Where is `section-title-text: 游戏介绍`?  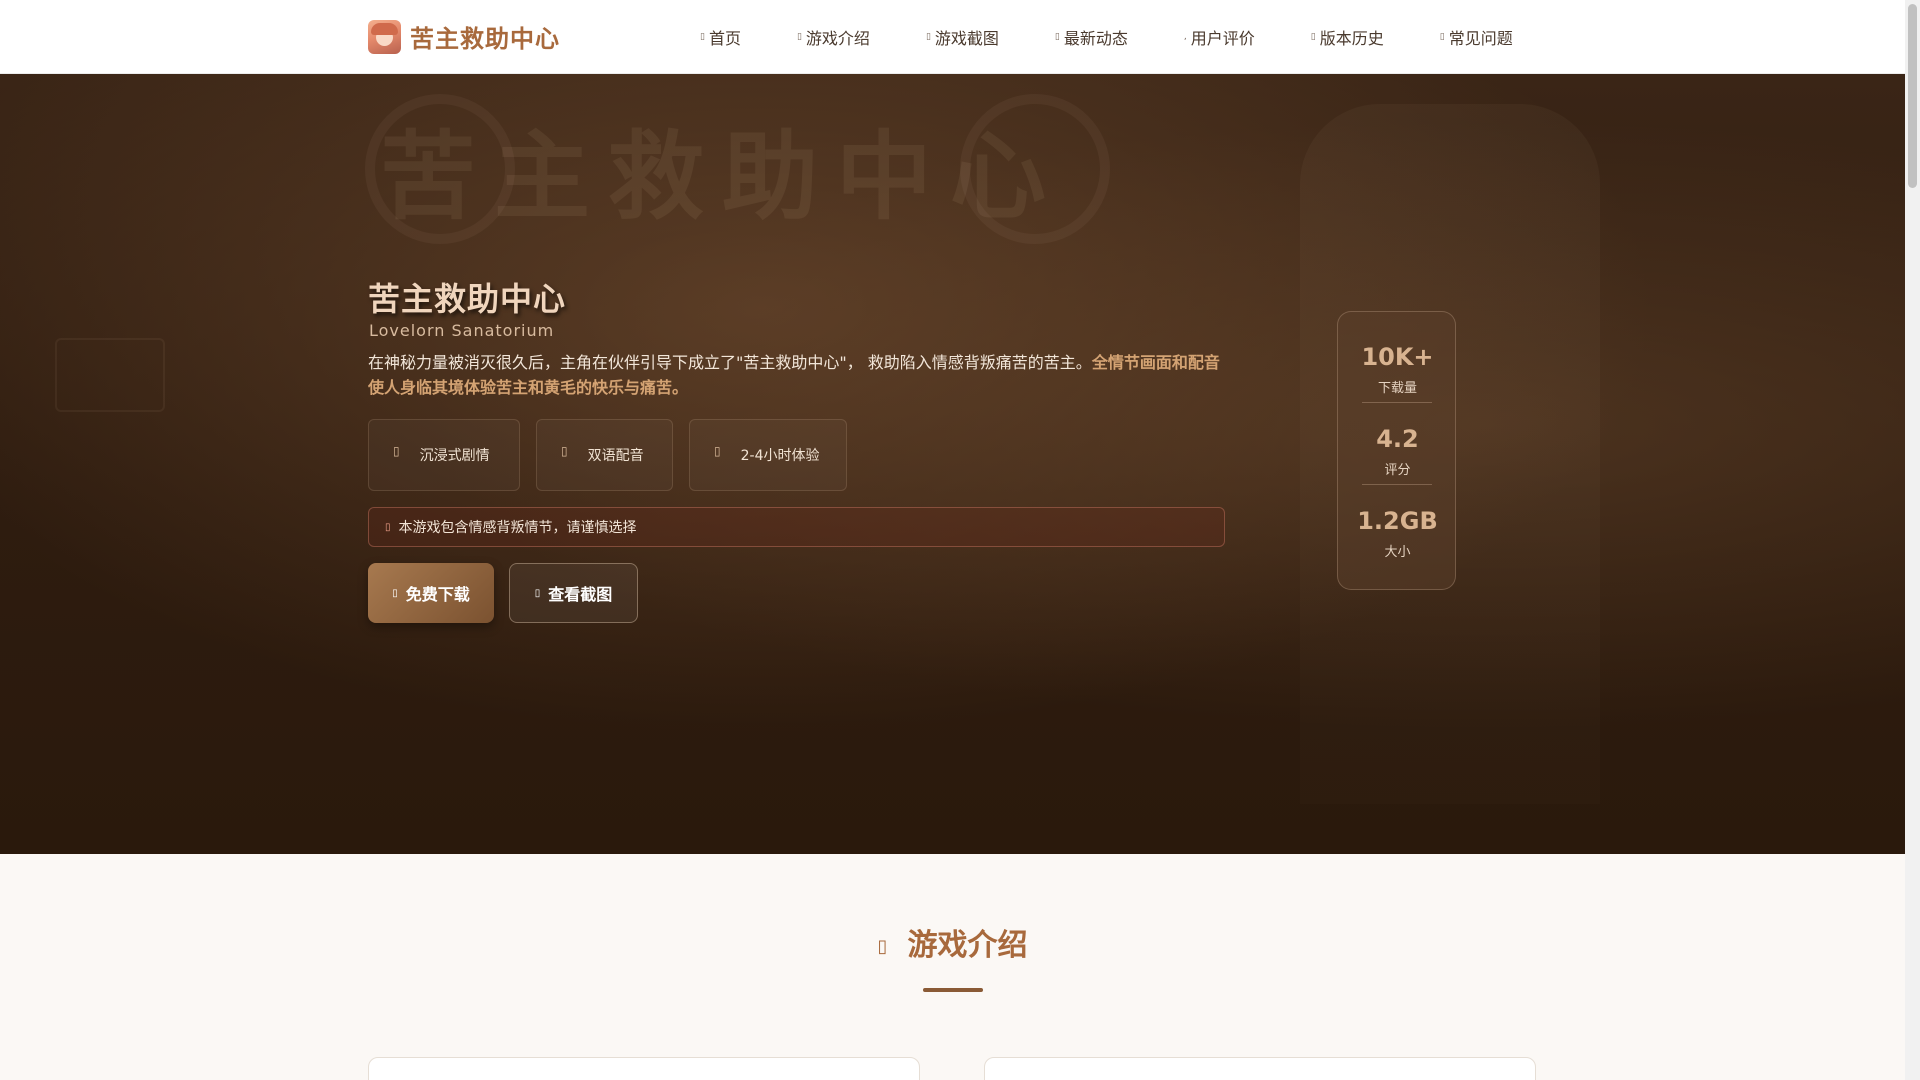
section-title-text: 游戏介绍 is located at coordinates (967, 945).